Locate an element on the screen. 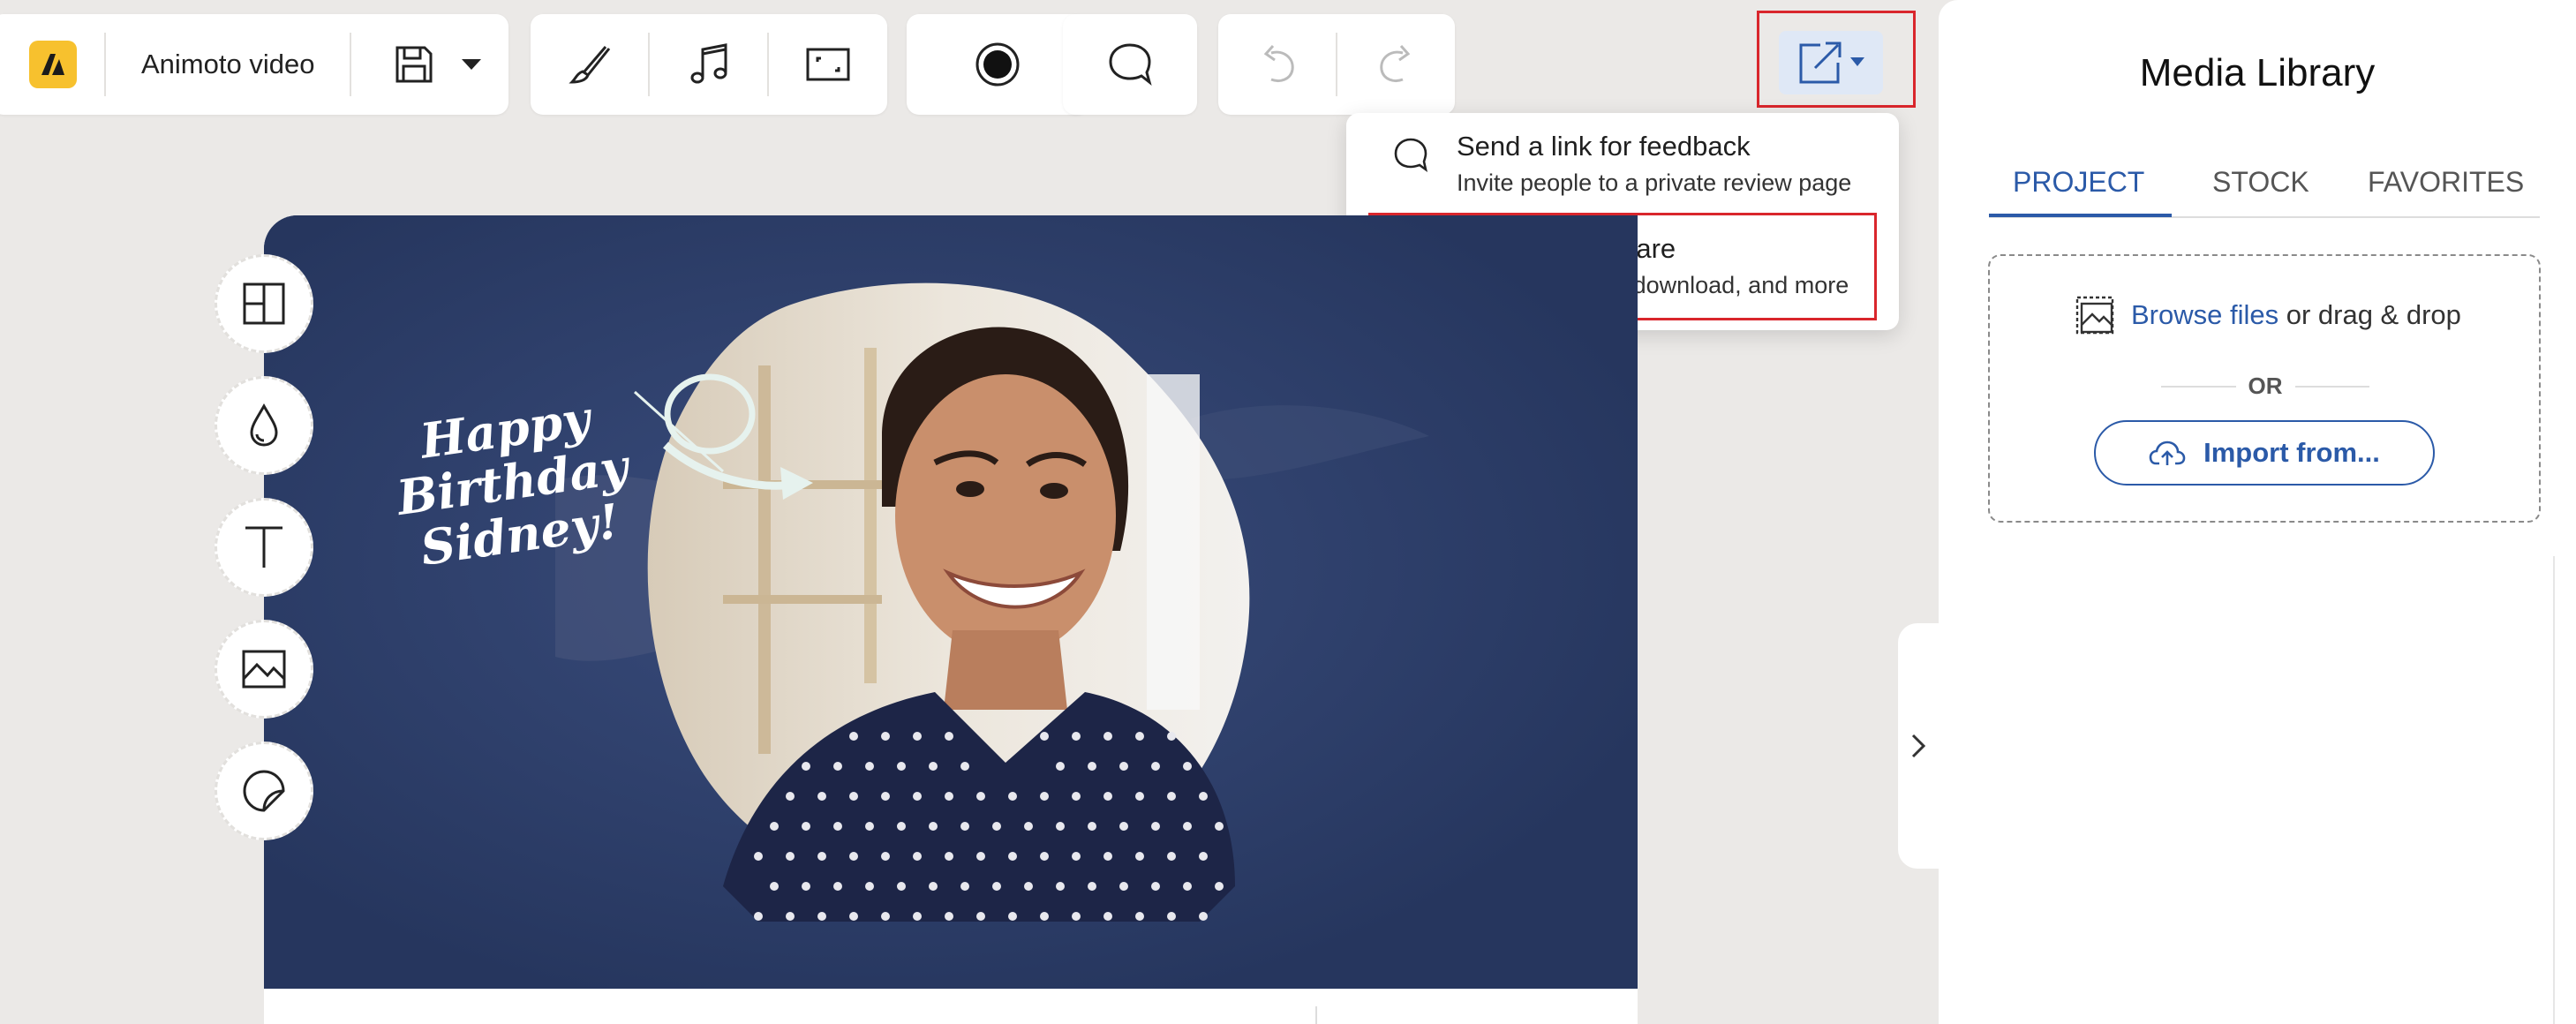  sticker-tool-button is located at coordinates (264, 791).